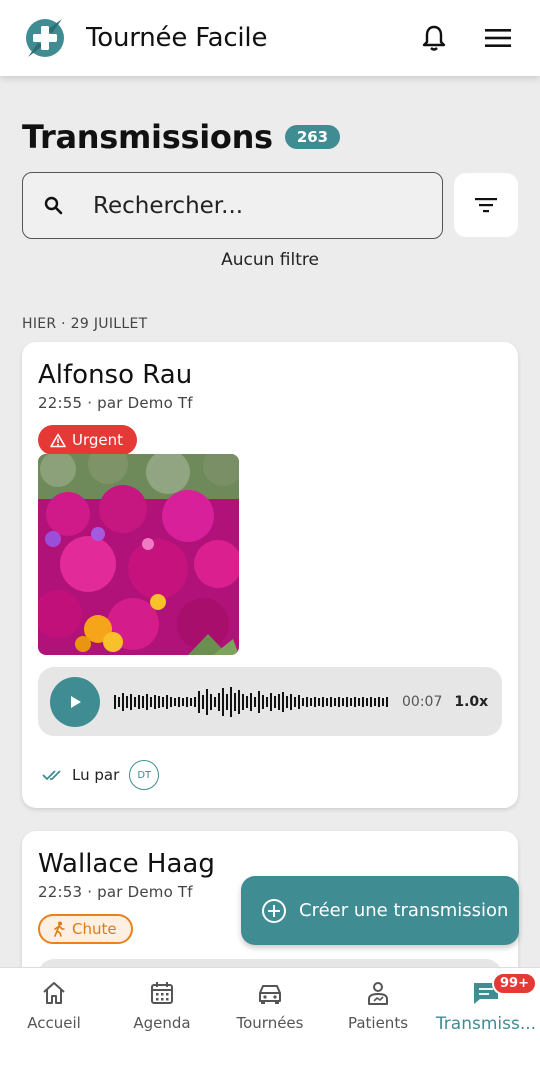 The width and height of the screenshot is (540, 1091). I want to click on double-check-icon, so click(51, 775).